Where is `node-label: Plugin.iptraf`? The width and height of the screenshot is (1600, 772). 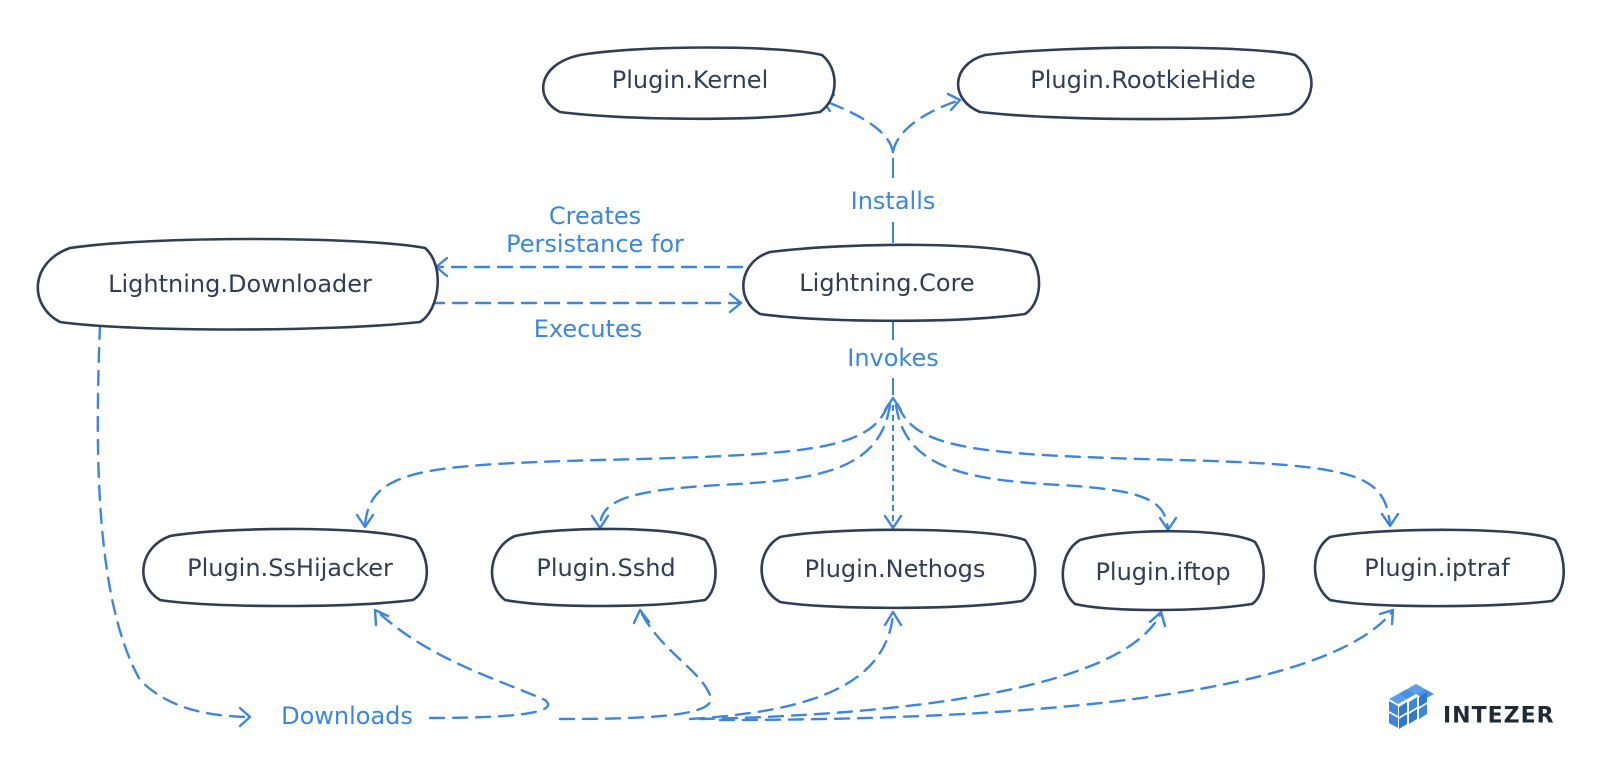 node-label: Plugin.iptraf is located at coordinates (1437, 568).